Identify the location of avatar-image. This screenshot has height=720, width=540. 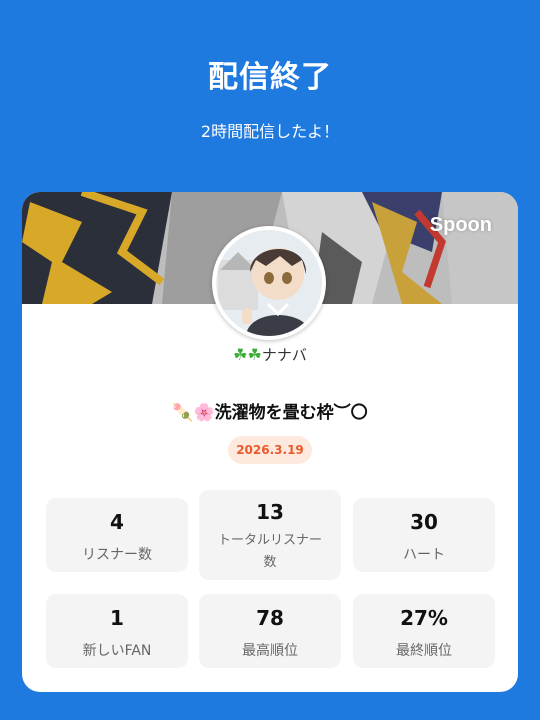
(269, 283).